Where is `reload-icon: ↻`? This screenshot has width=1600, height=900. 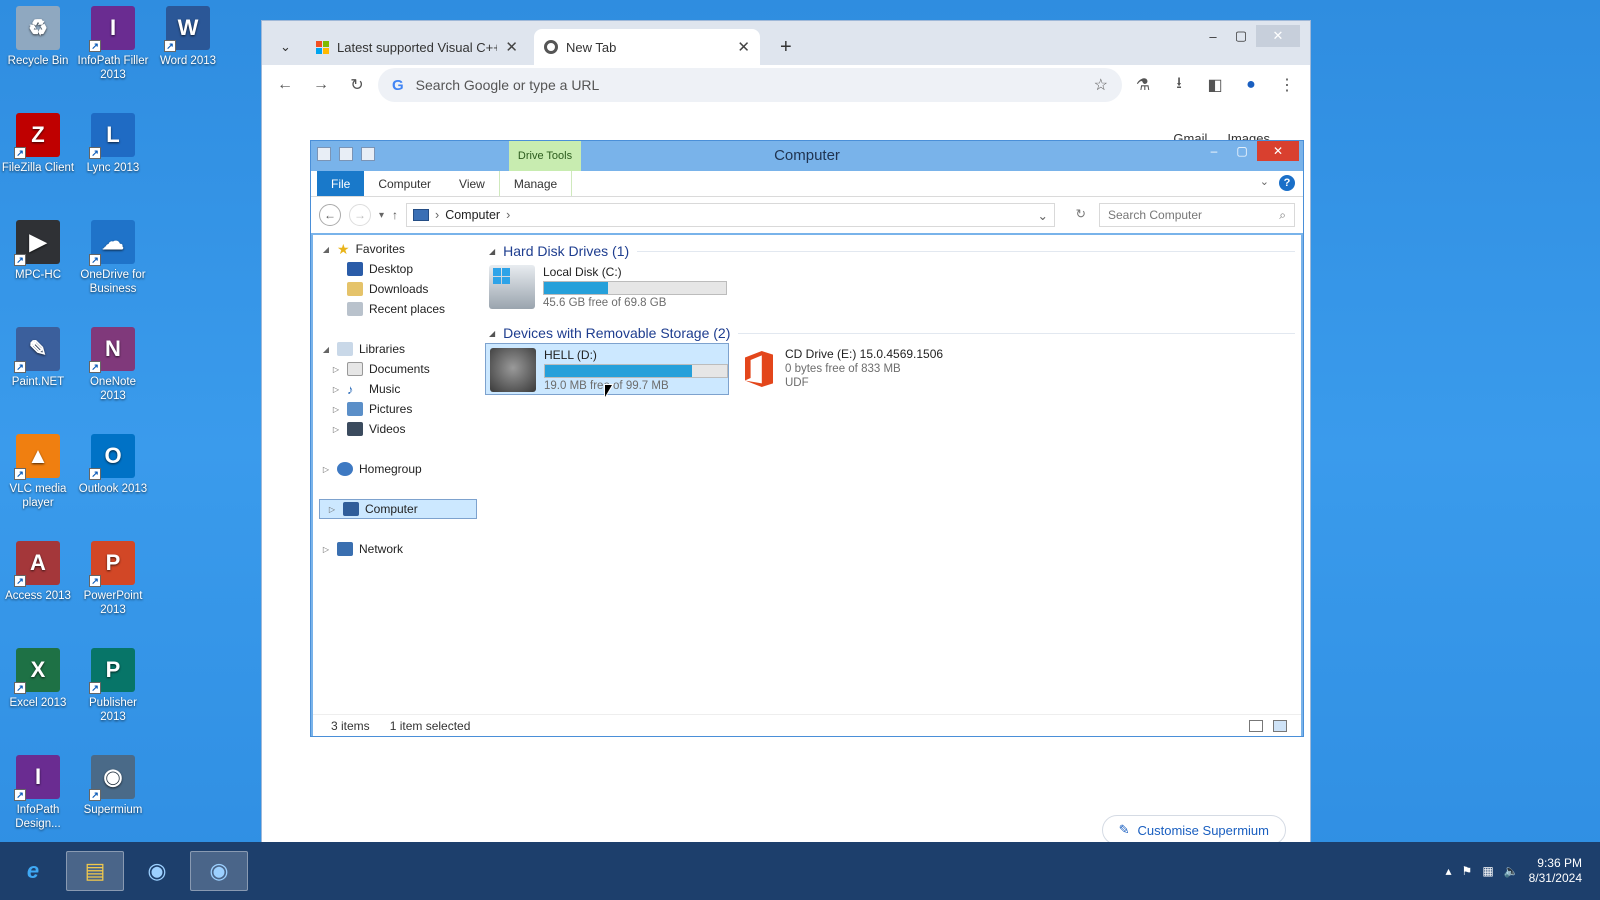 reload-icon: ↻ is located at coordinates (357, 85).